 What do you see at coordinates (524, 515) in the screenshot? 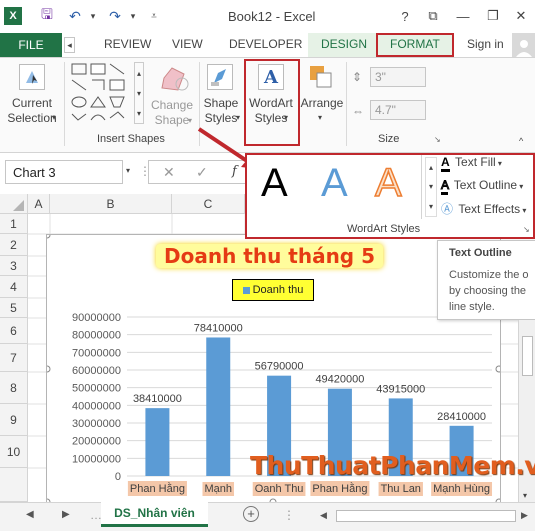
I see `hscroll-right-icon: ▶` at bounding box center [524, 515].